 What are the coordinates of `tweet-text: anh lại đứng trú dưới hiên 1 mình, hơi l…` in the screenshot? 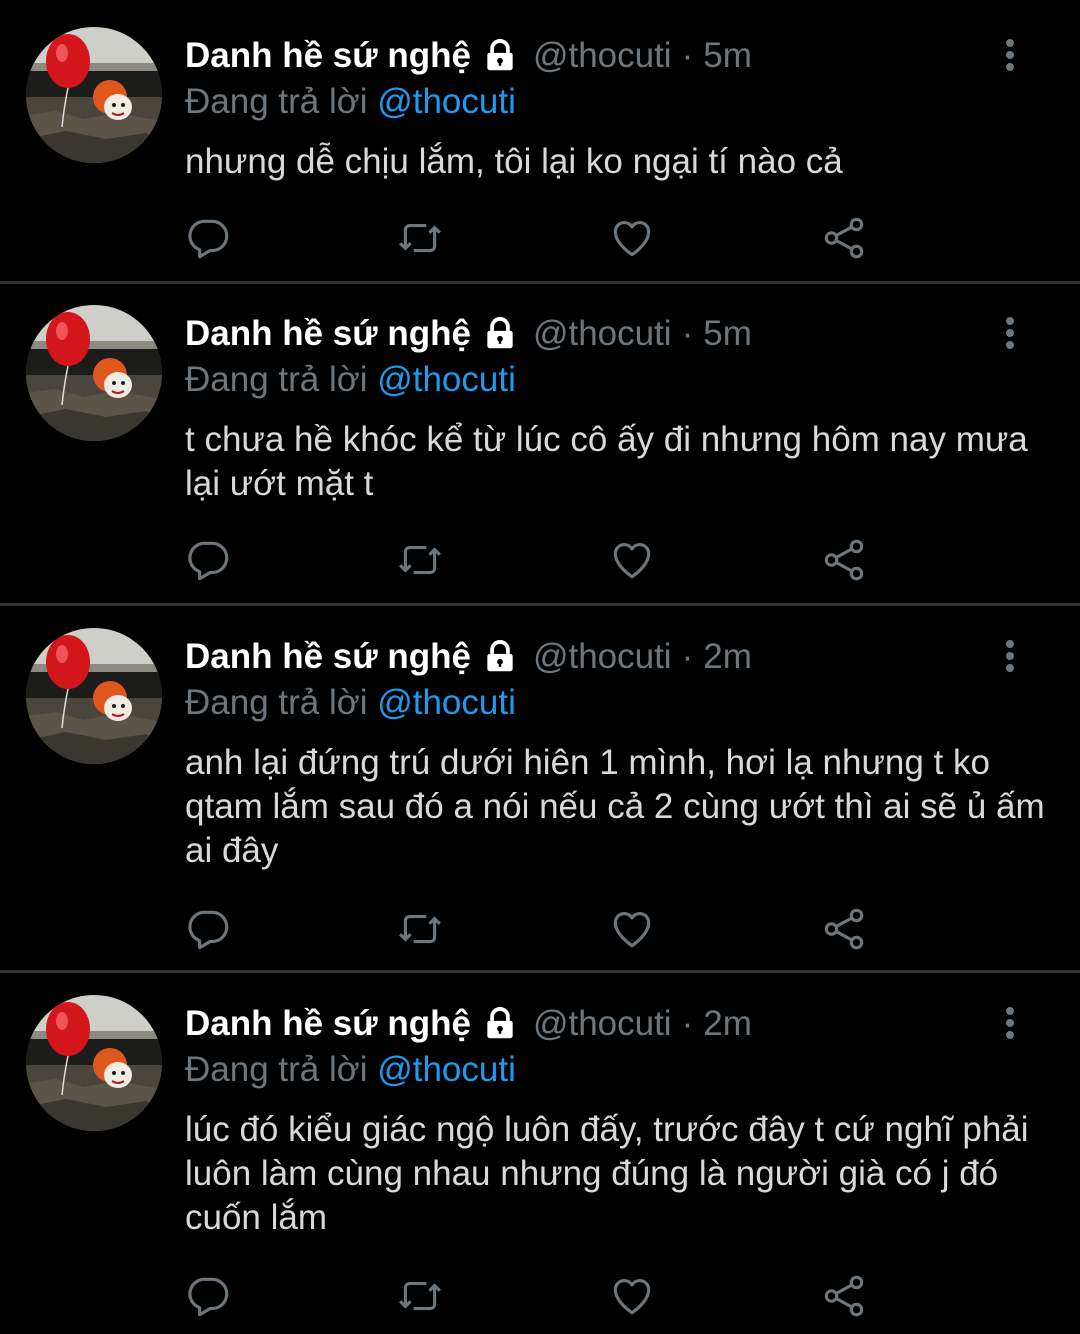 It's located at (615, 806).